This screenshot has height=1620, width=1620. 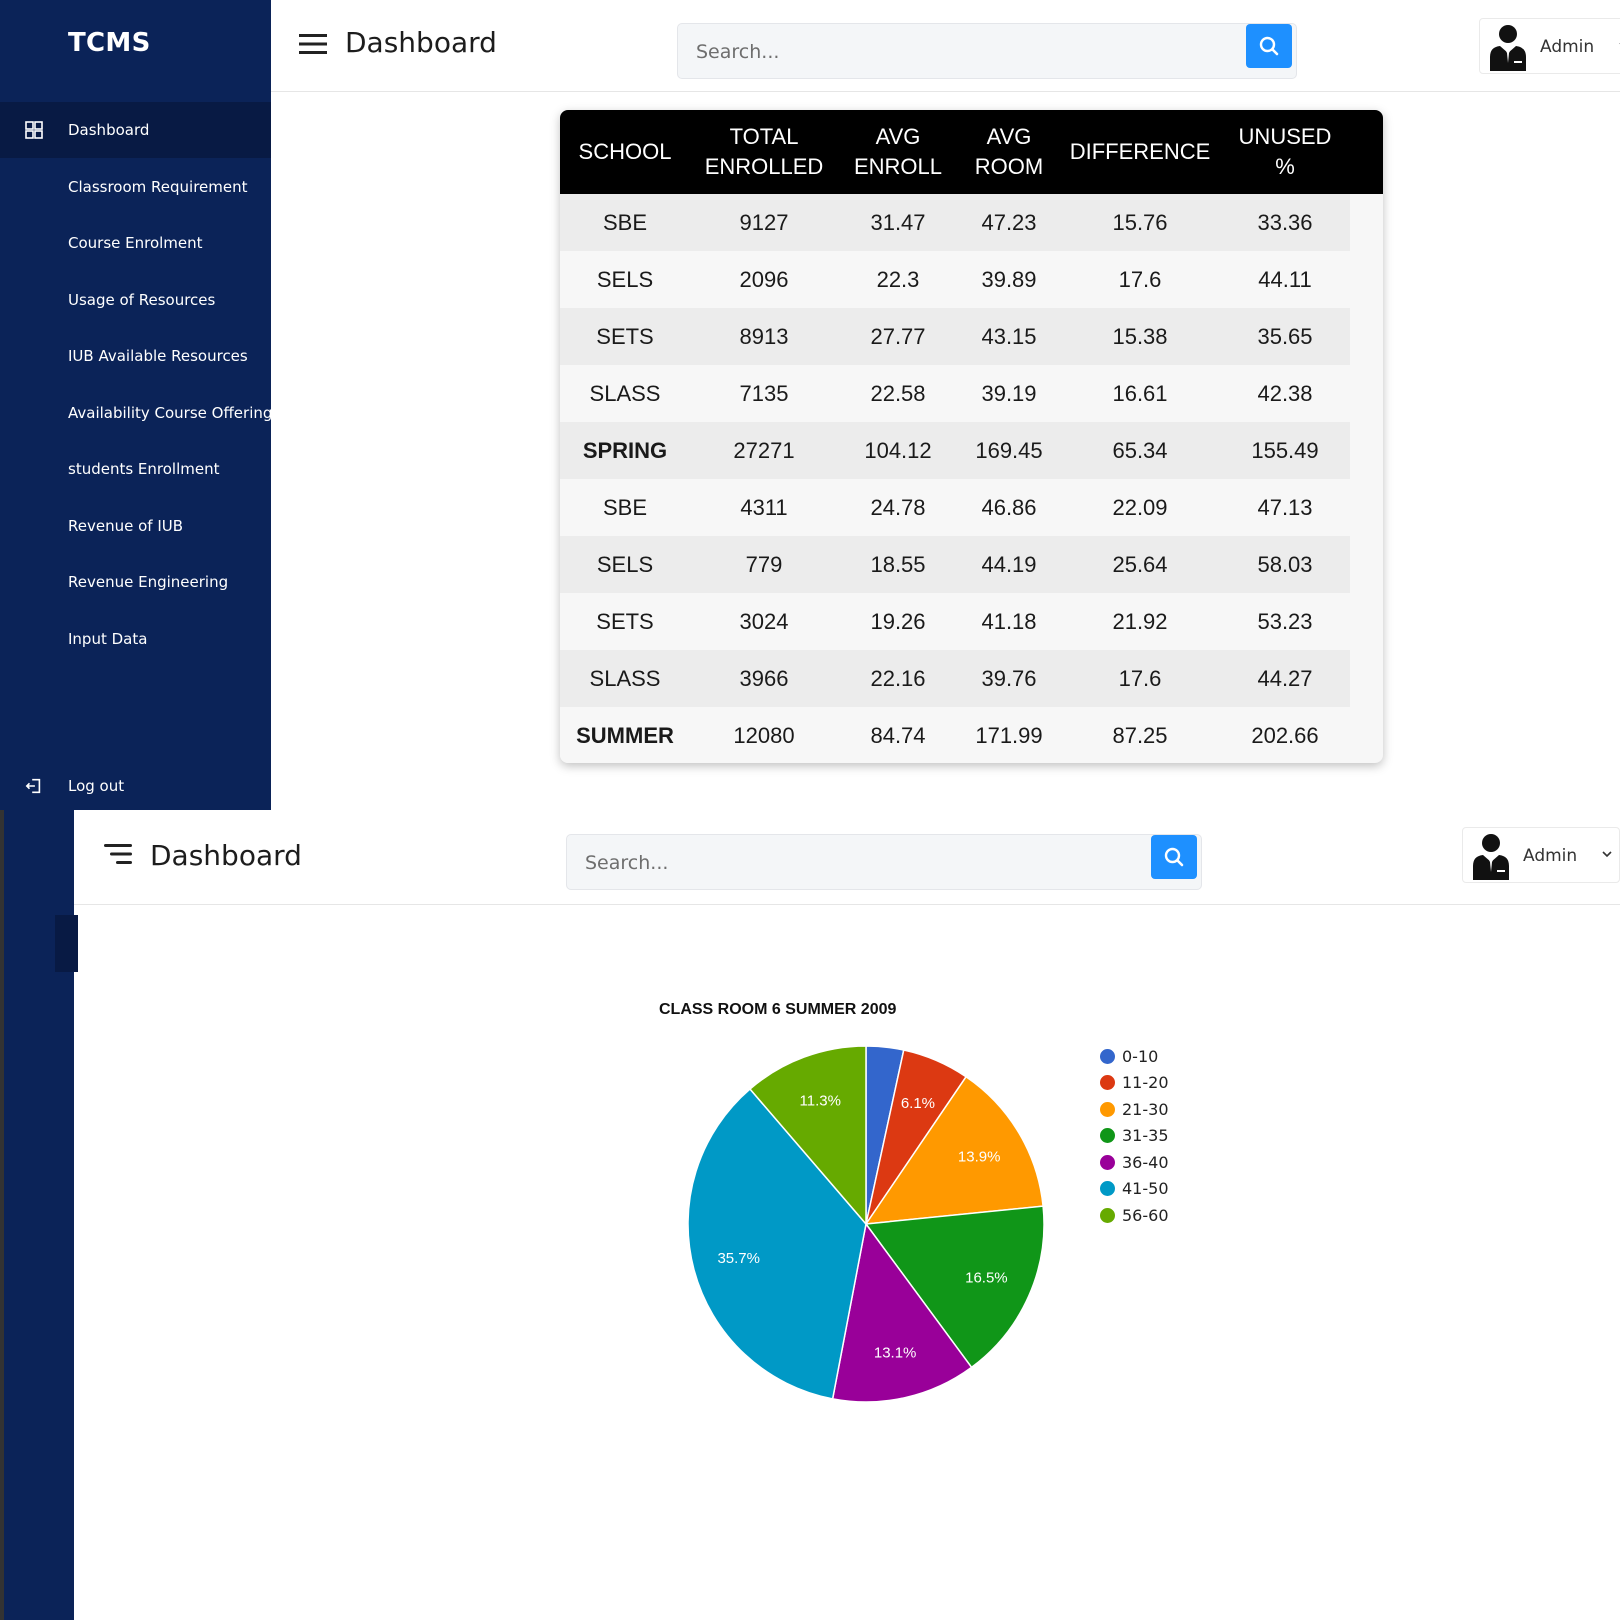 What do you see at coordinates (135, 582) in the screenshot?
I see `sidebar-item-revenue-engineering: Revenue Engineering` at bounding box center [135, 582].